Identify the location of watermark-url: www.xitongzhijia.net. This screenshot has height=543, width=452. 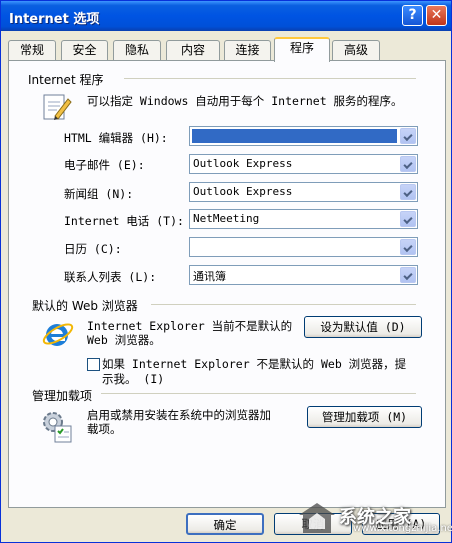
(402, 528).